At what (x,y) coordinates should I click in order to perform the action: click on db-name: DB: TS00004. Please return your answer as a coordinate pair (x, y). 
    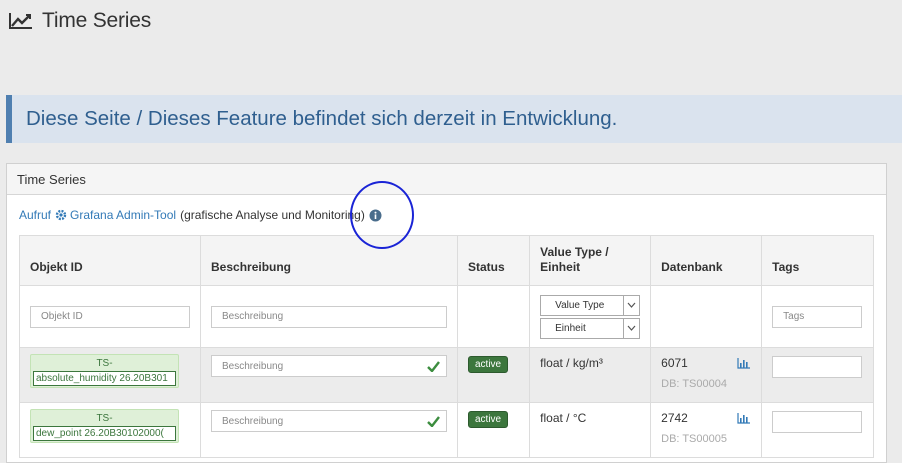
    Looking at the image, I should click on (694, 384).